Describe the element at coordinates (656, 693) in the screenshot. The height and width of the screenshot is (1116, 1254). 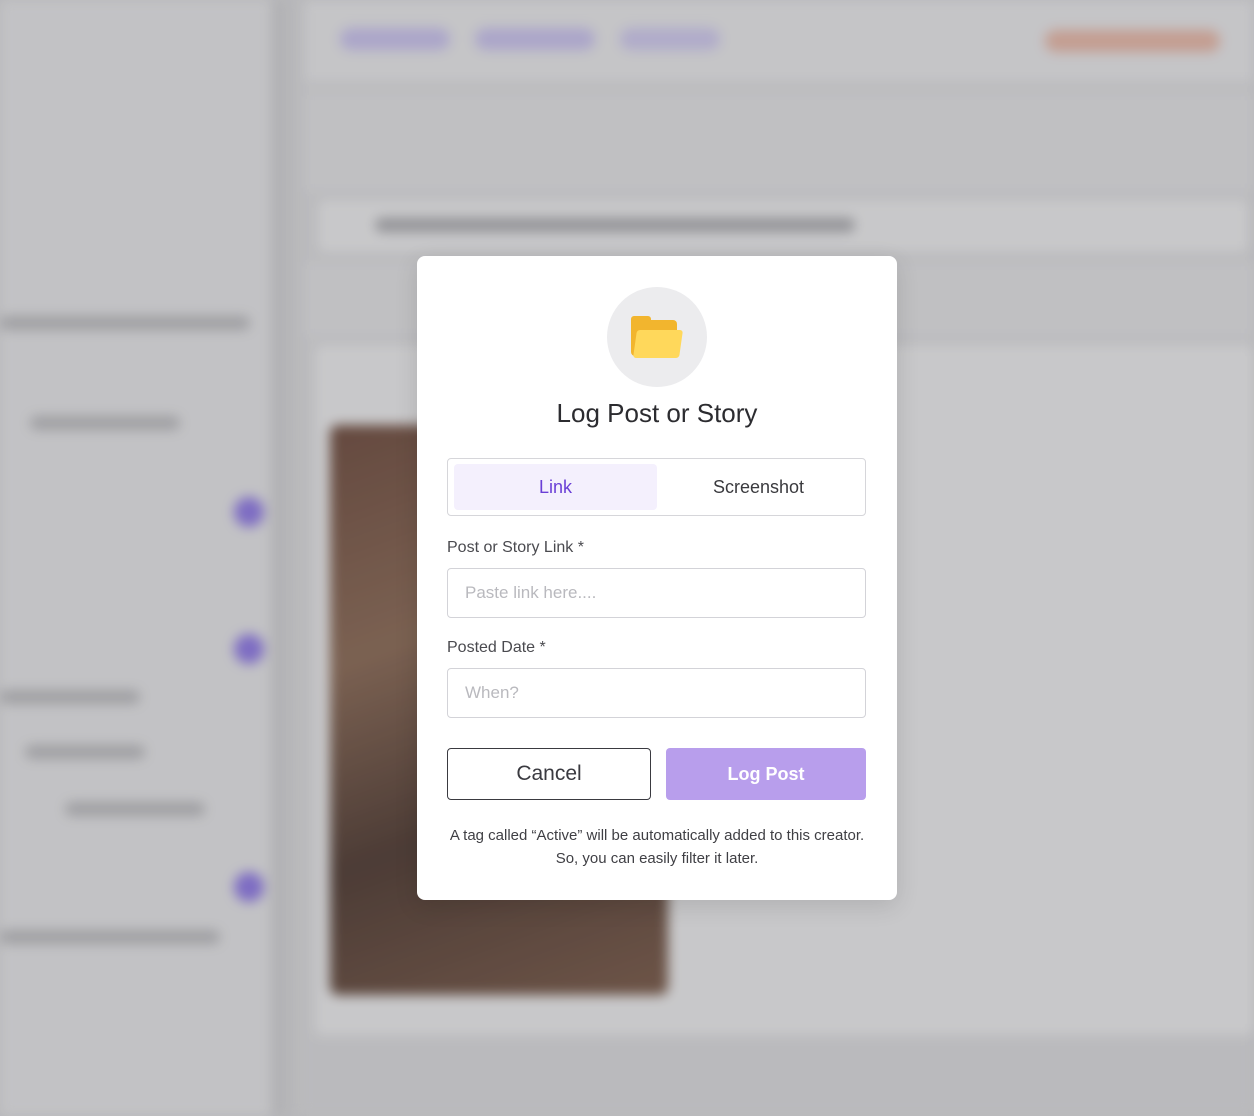
I see `date-input` at that location.